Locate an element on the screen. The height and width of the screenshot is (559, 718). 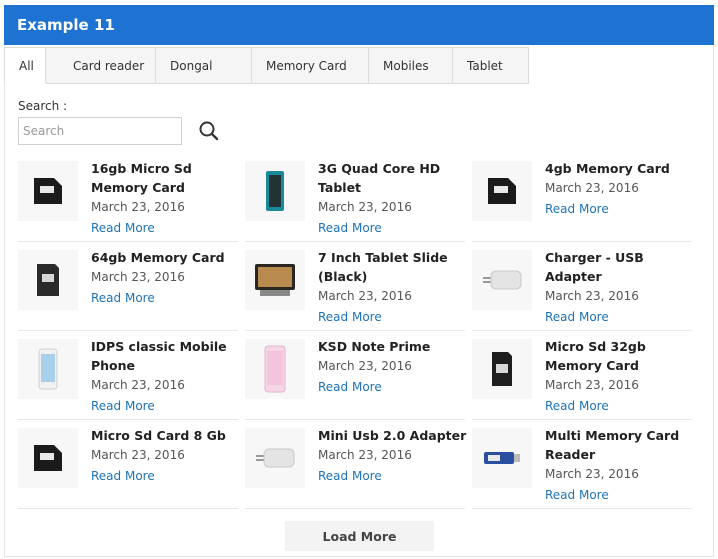
tab-dongal: Dongal is located at coordinates (204, 65).